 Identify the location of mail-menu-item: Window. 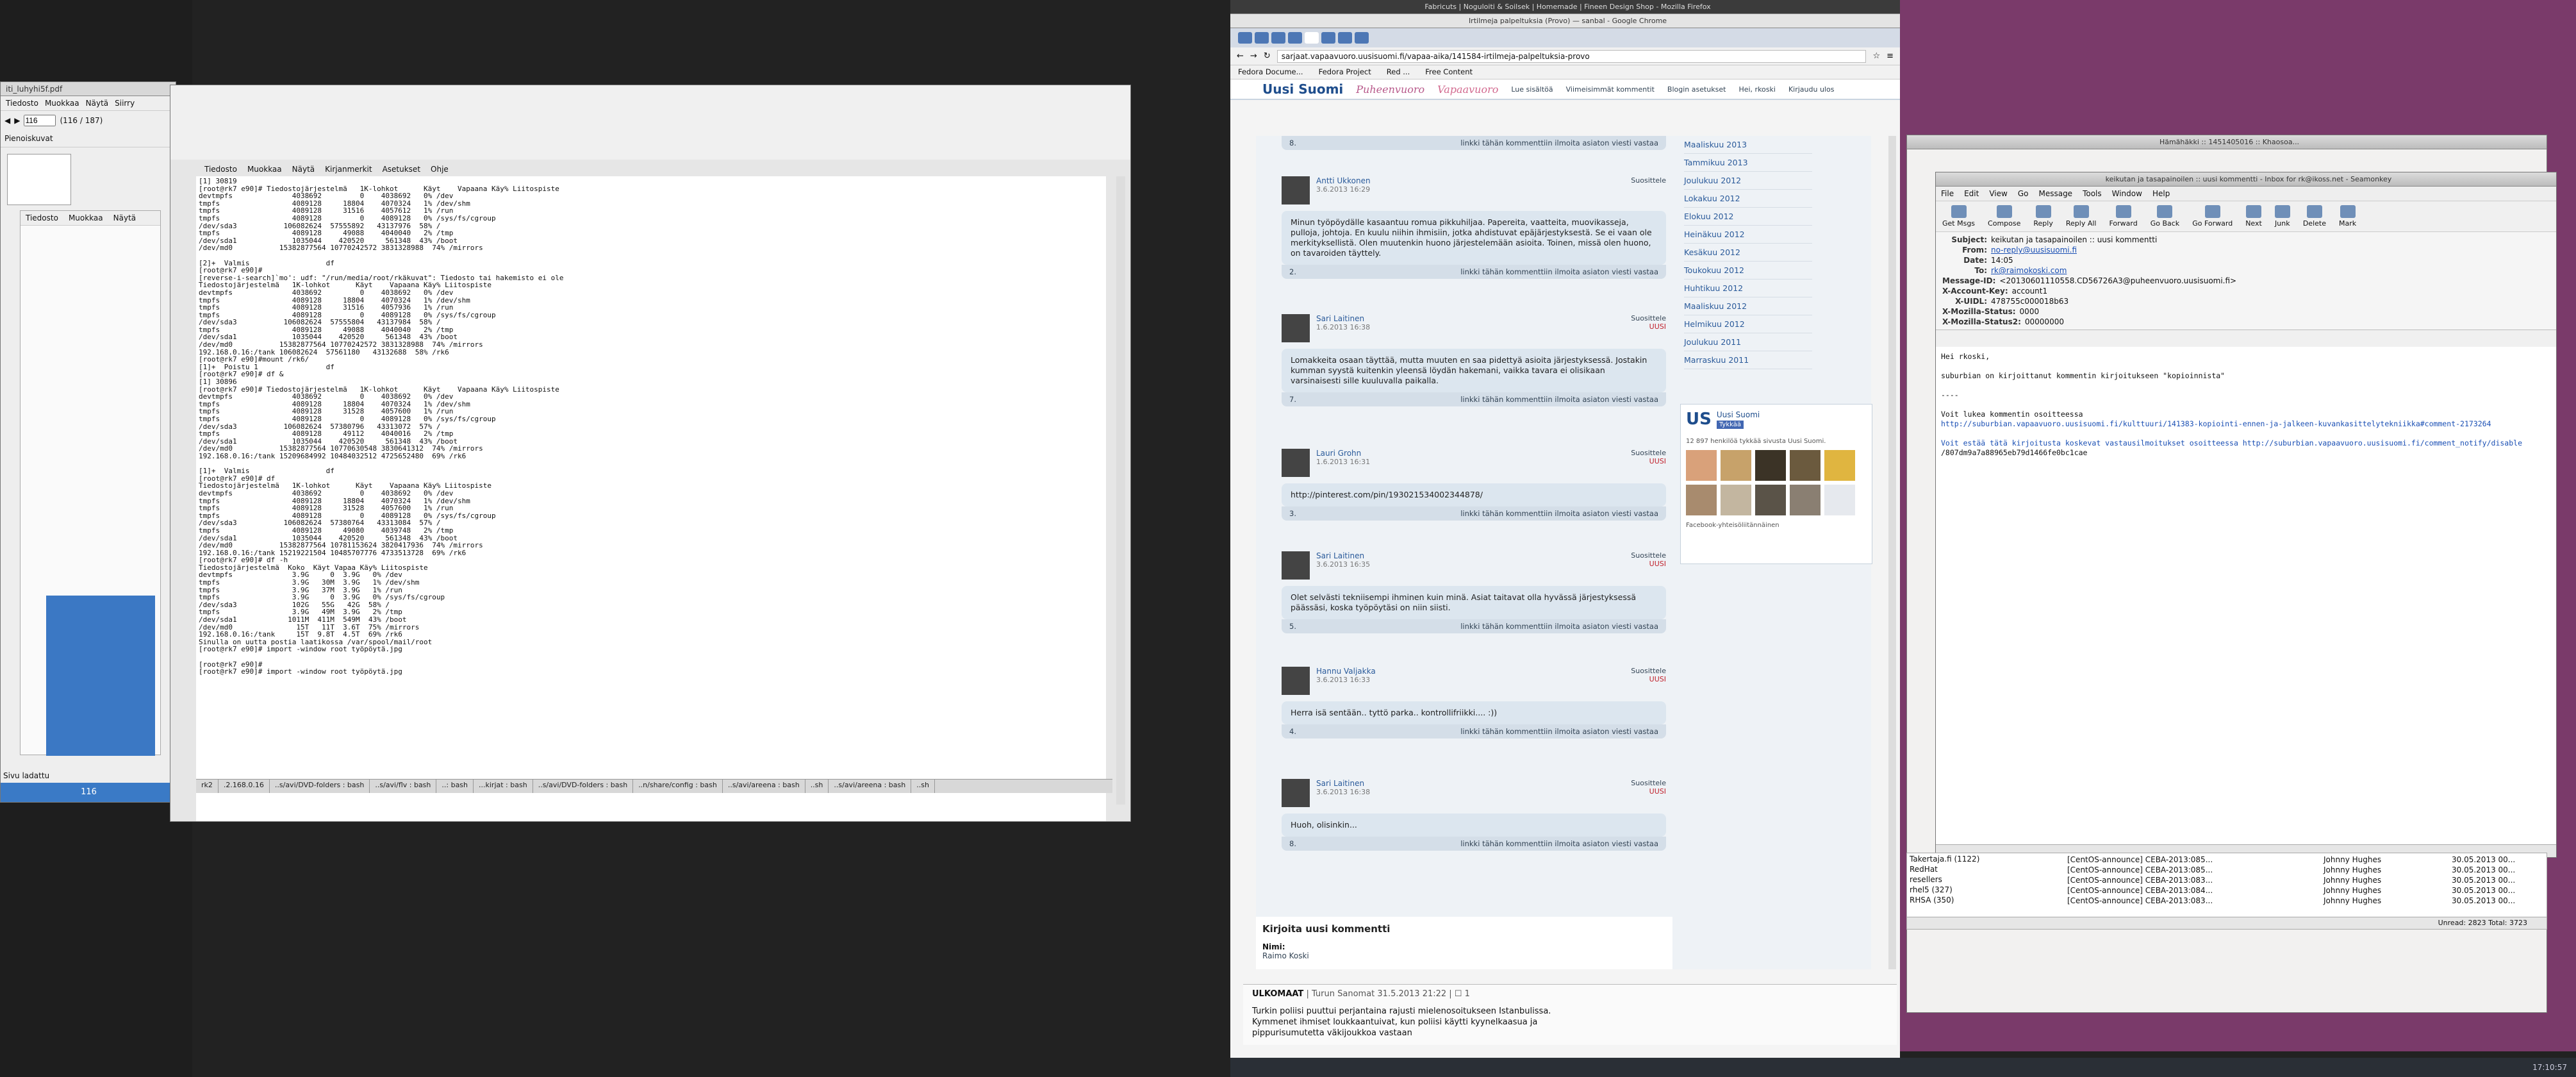
(2127, 193).